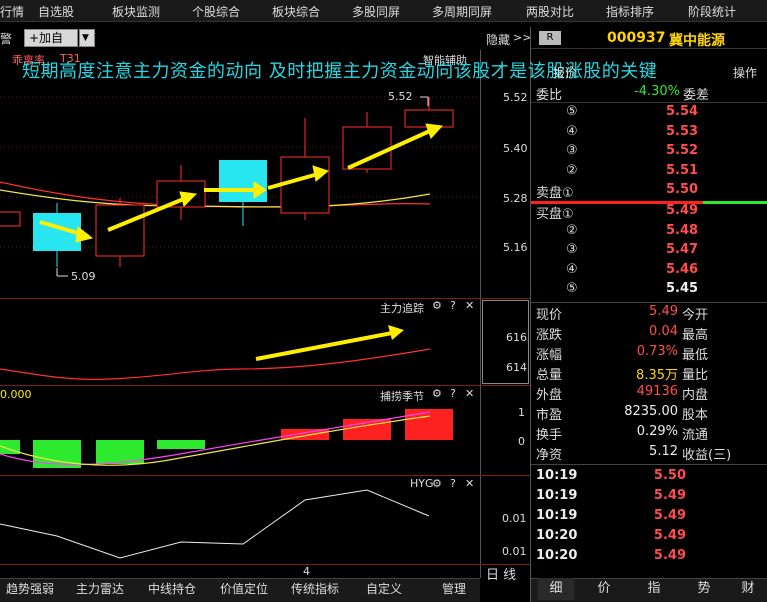 This screenshot has height=602, width=767. I want to click on tab-main-radar: 主力雷达, so click(100, 589).